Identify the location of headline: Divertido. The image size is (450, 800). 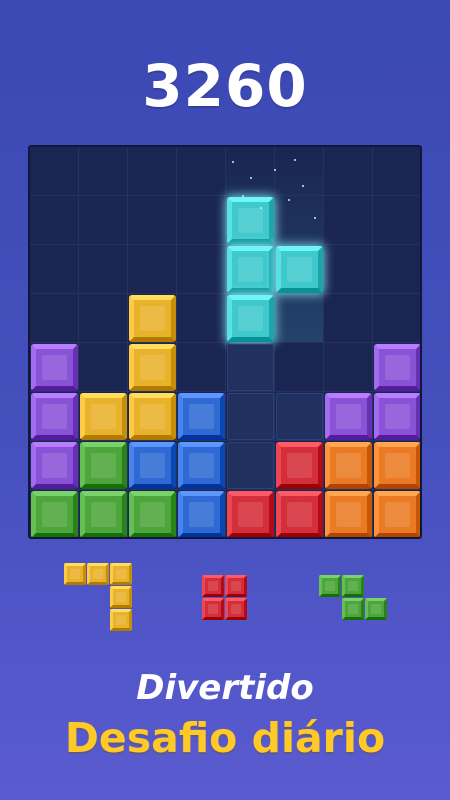
(225, 688).